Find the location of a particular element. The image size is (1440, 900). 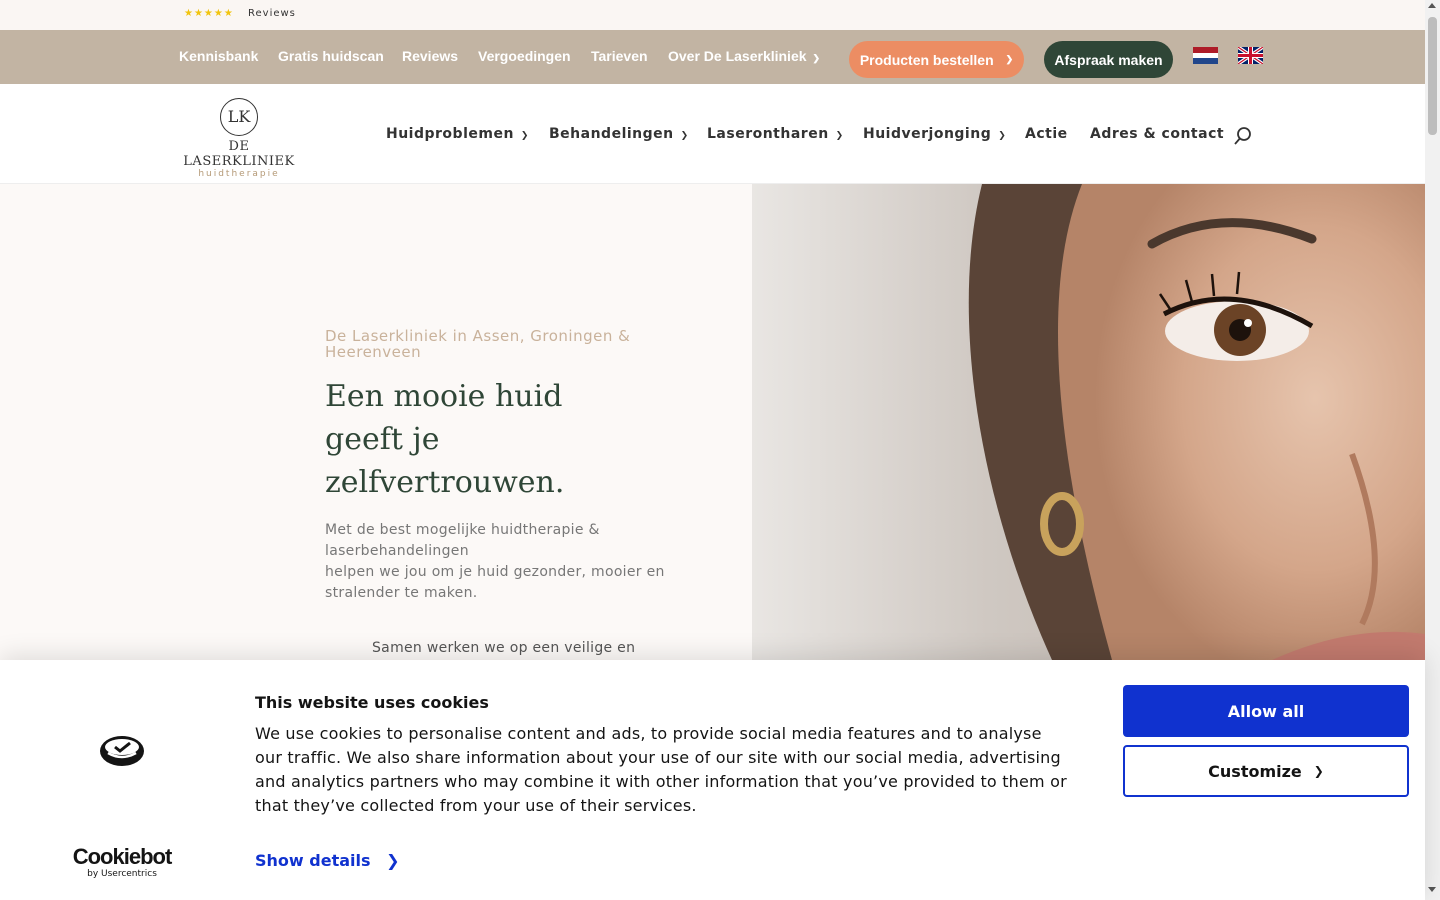

headline-line: geeft je is located at coordinates (382, 439).